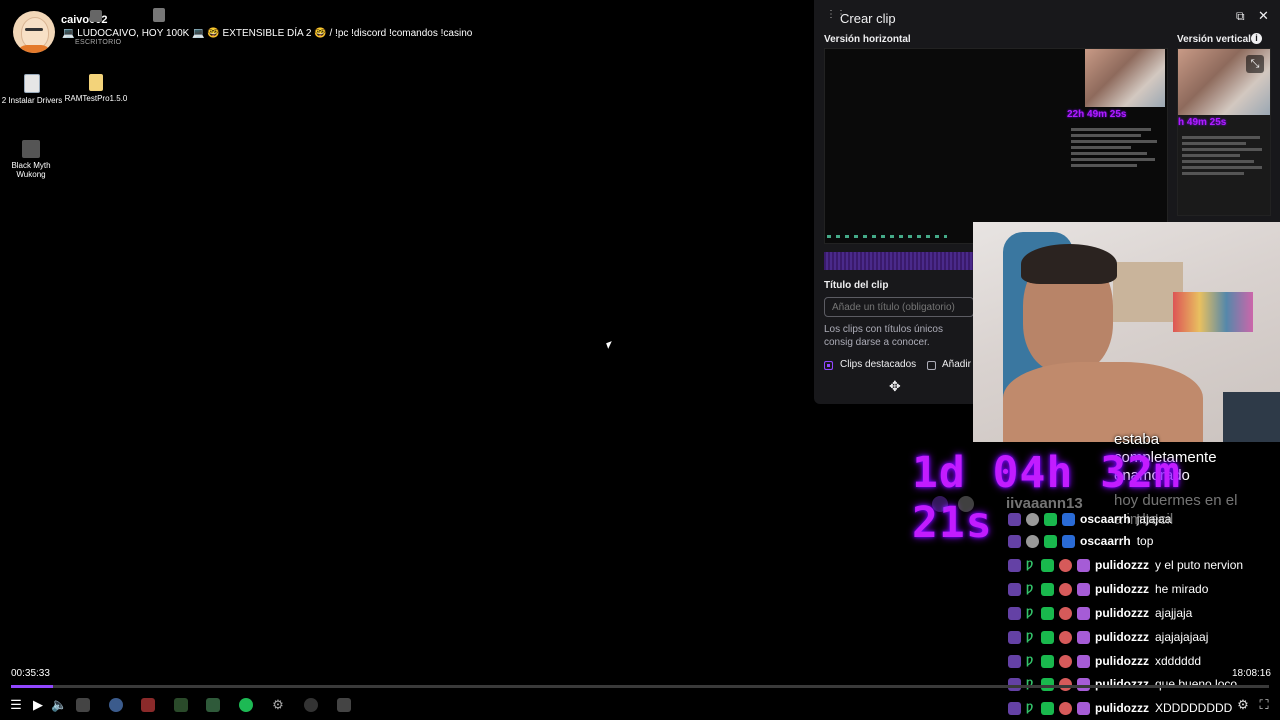 The height and width of the screenshot is (720, 1280). I want to click on webcam-figures, so click(1213, 312).